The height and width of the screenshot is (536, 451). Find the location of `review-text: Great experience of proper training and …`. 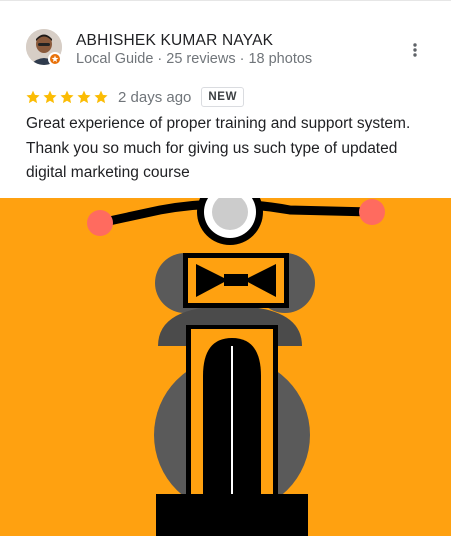

review-text: Great experience of proper training and … is located at coordinates (218, 148).